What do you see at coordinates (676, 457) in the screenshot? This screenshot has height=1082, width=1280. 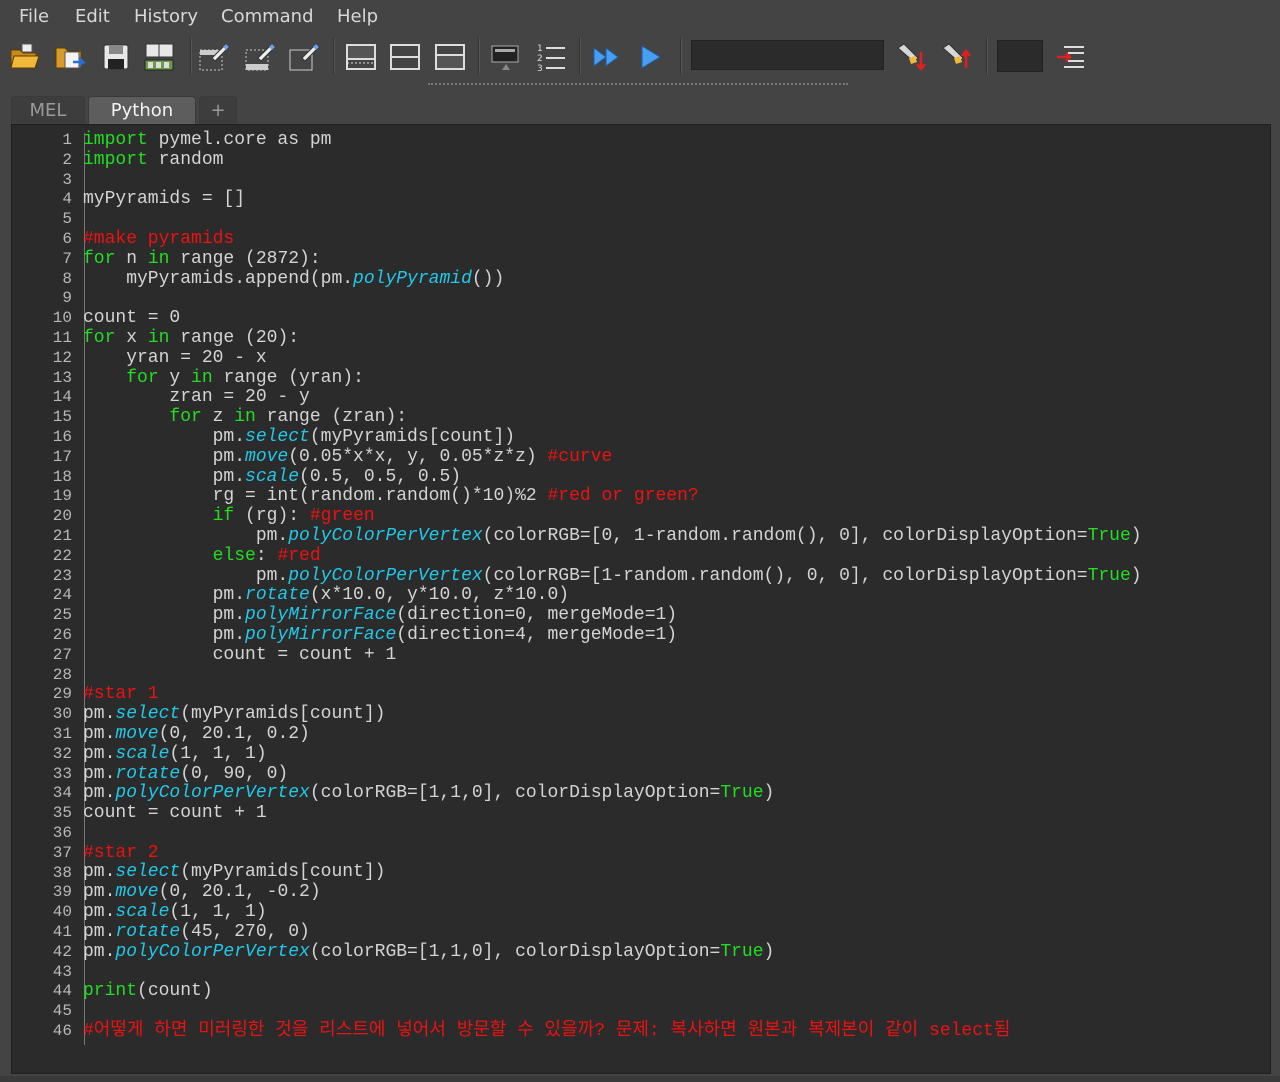 I see `code-line: pm.move(0.05*x*x, y, 0.05*z*z) #curve` at bounding box center [676, 457].